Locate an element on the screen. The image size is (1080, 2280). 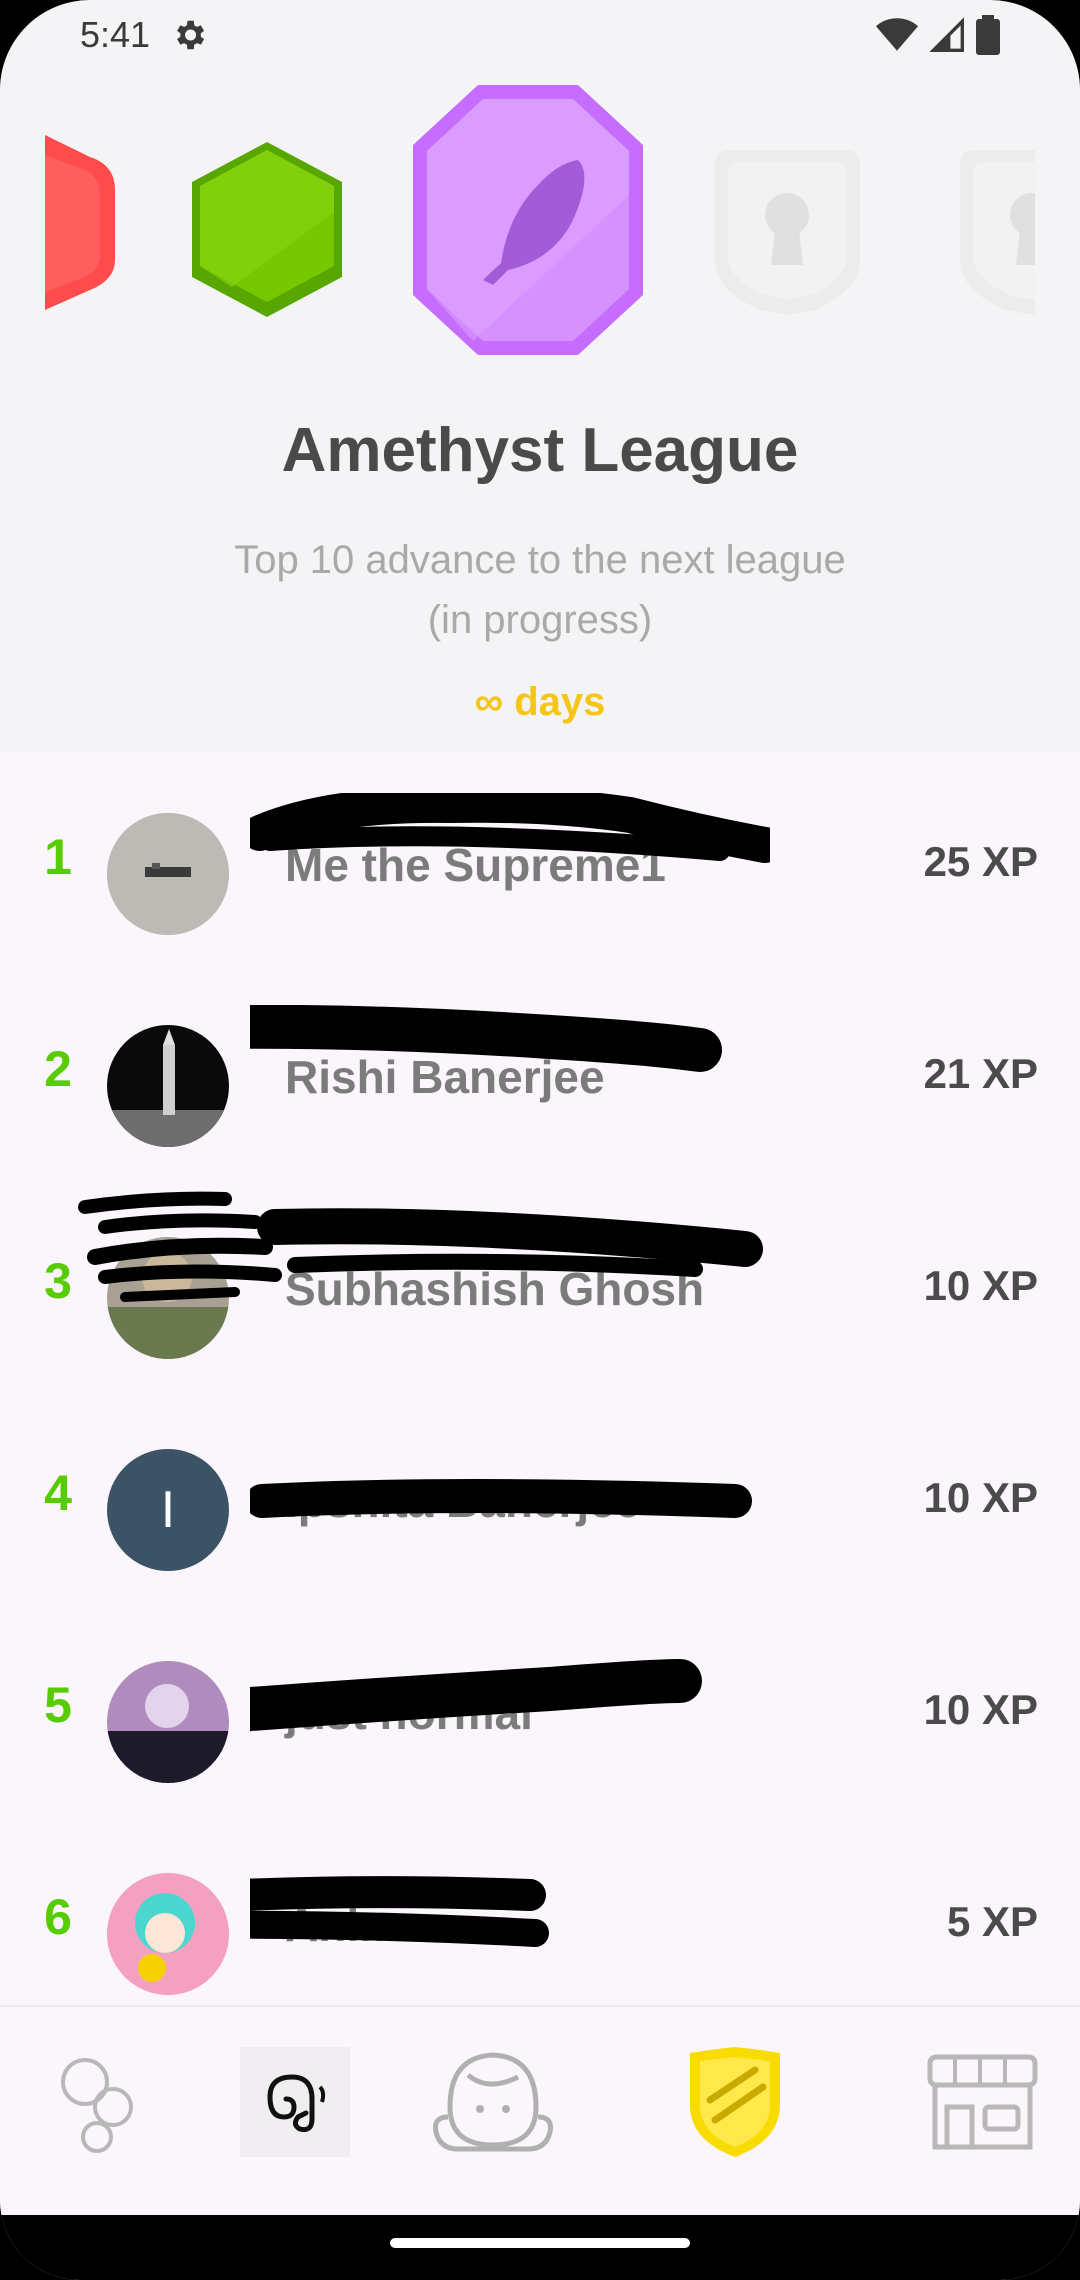
leaderboard-row: 6 Anime 5 XP is located at coordinates (540, 1909).